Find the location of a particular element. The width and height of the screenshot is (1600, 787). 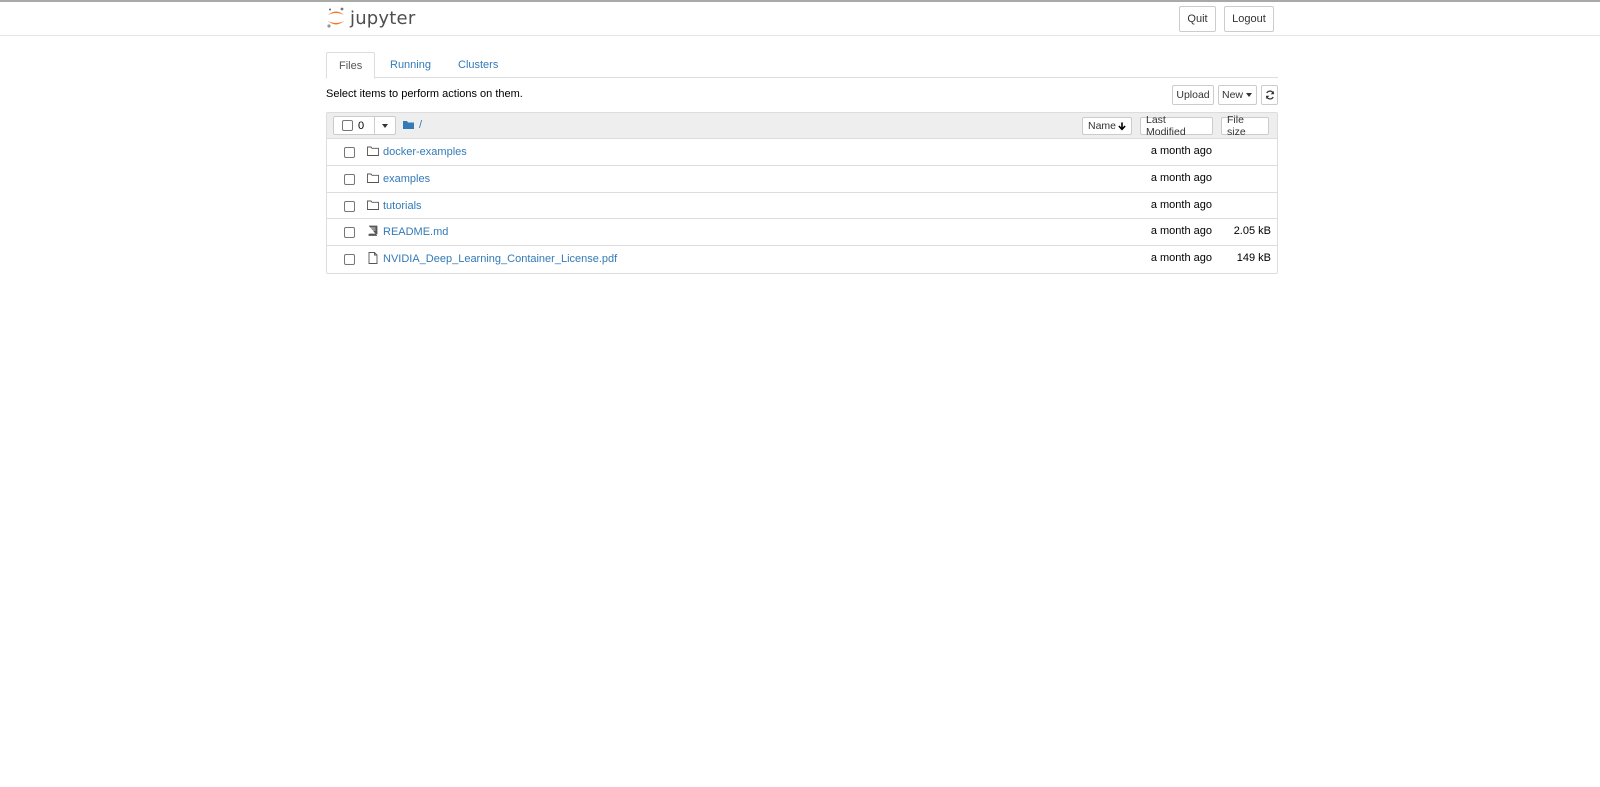

jupyter-logo: jupyter is located at coordinates (370, 18).